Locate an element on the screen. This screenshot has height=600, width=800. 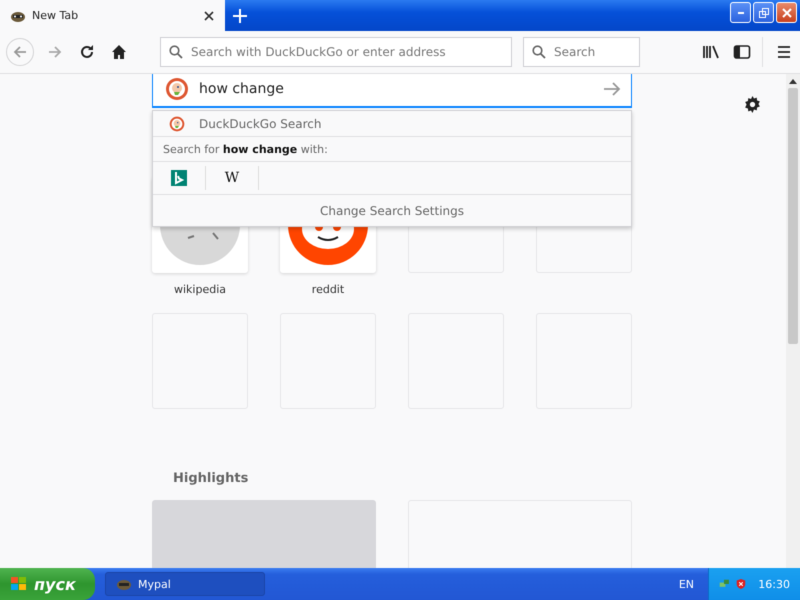
search-prompt: Search for how change with: is located at coordinates (245, 149).